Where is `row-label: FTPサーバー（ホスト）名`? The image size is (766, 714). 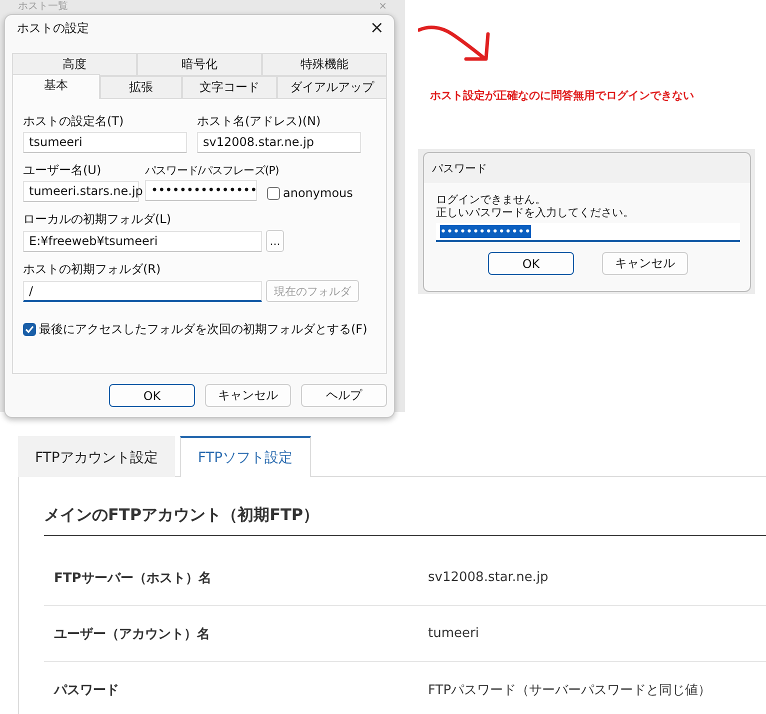
row-label: FTPサーバー（ホスト）名 is located at coordinates (133, 578).